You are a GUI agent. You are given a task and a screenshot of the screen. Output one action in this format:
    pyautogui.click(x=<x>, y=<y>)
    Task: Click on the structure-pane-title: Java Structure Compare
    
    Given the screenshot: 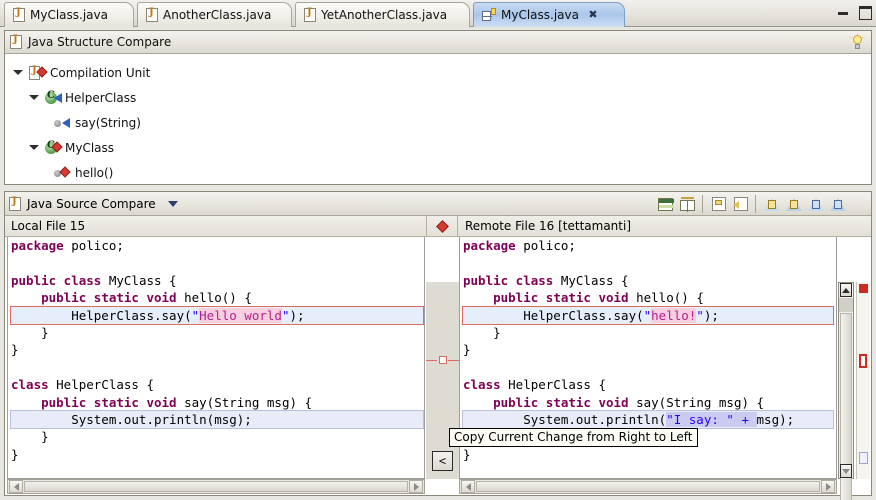 What is the action you would take?
    pyautogui.click(x=100, y=42)
    